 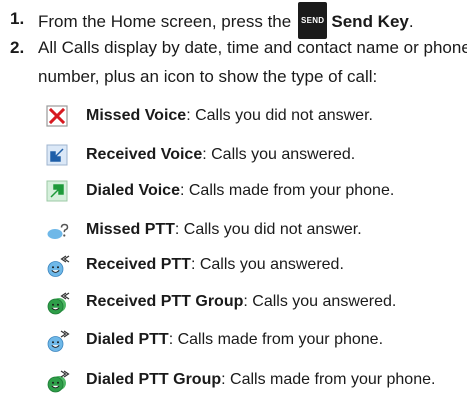 I want to click on step-1-text: From the Home screen, press the, so click(x=165, y=21).